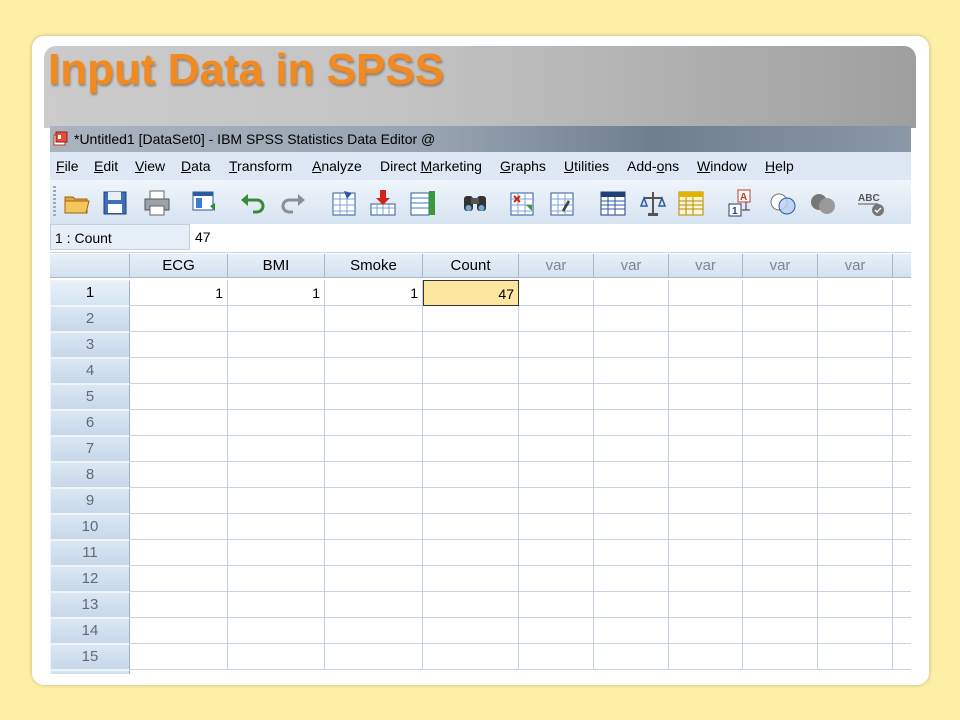  What do you see at coordinates (871, 203) in the screenshot?
I see `spell-check-icon: ABC` at bounding box center [871, 203].